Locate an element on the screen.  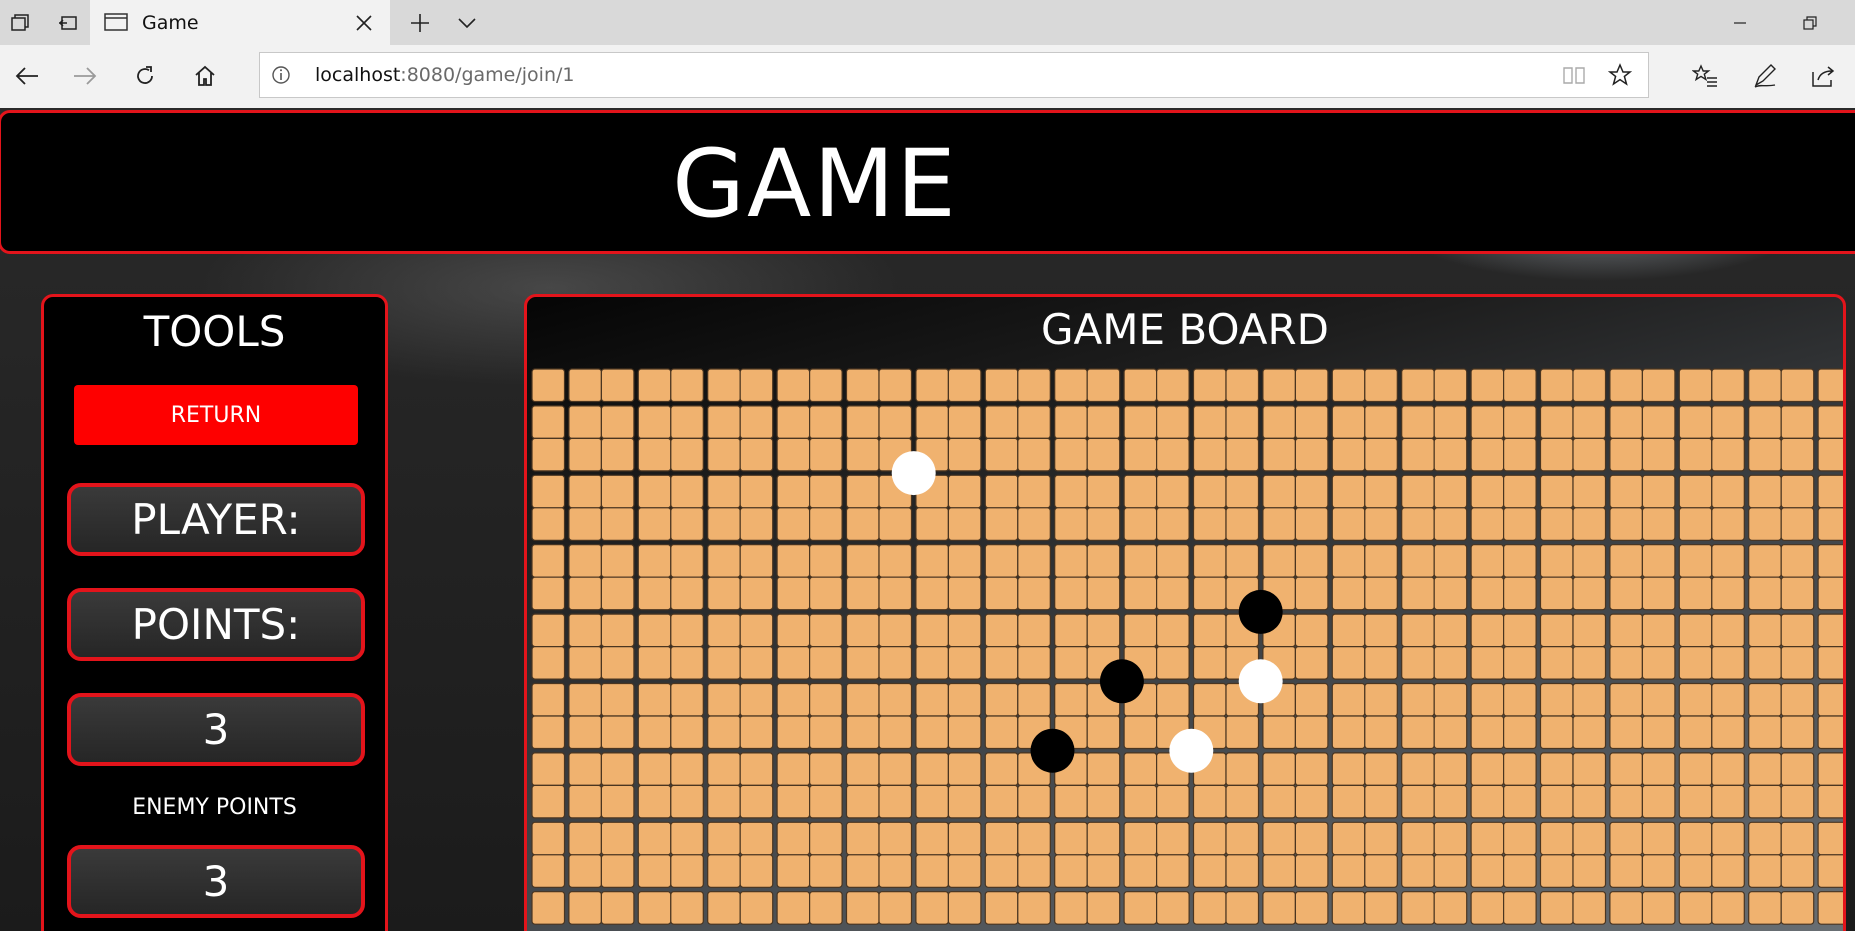
tab-manager-icon is located at coordinates (20, 22).